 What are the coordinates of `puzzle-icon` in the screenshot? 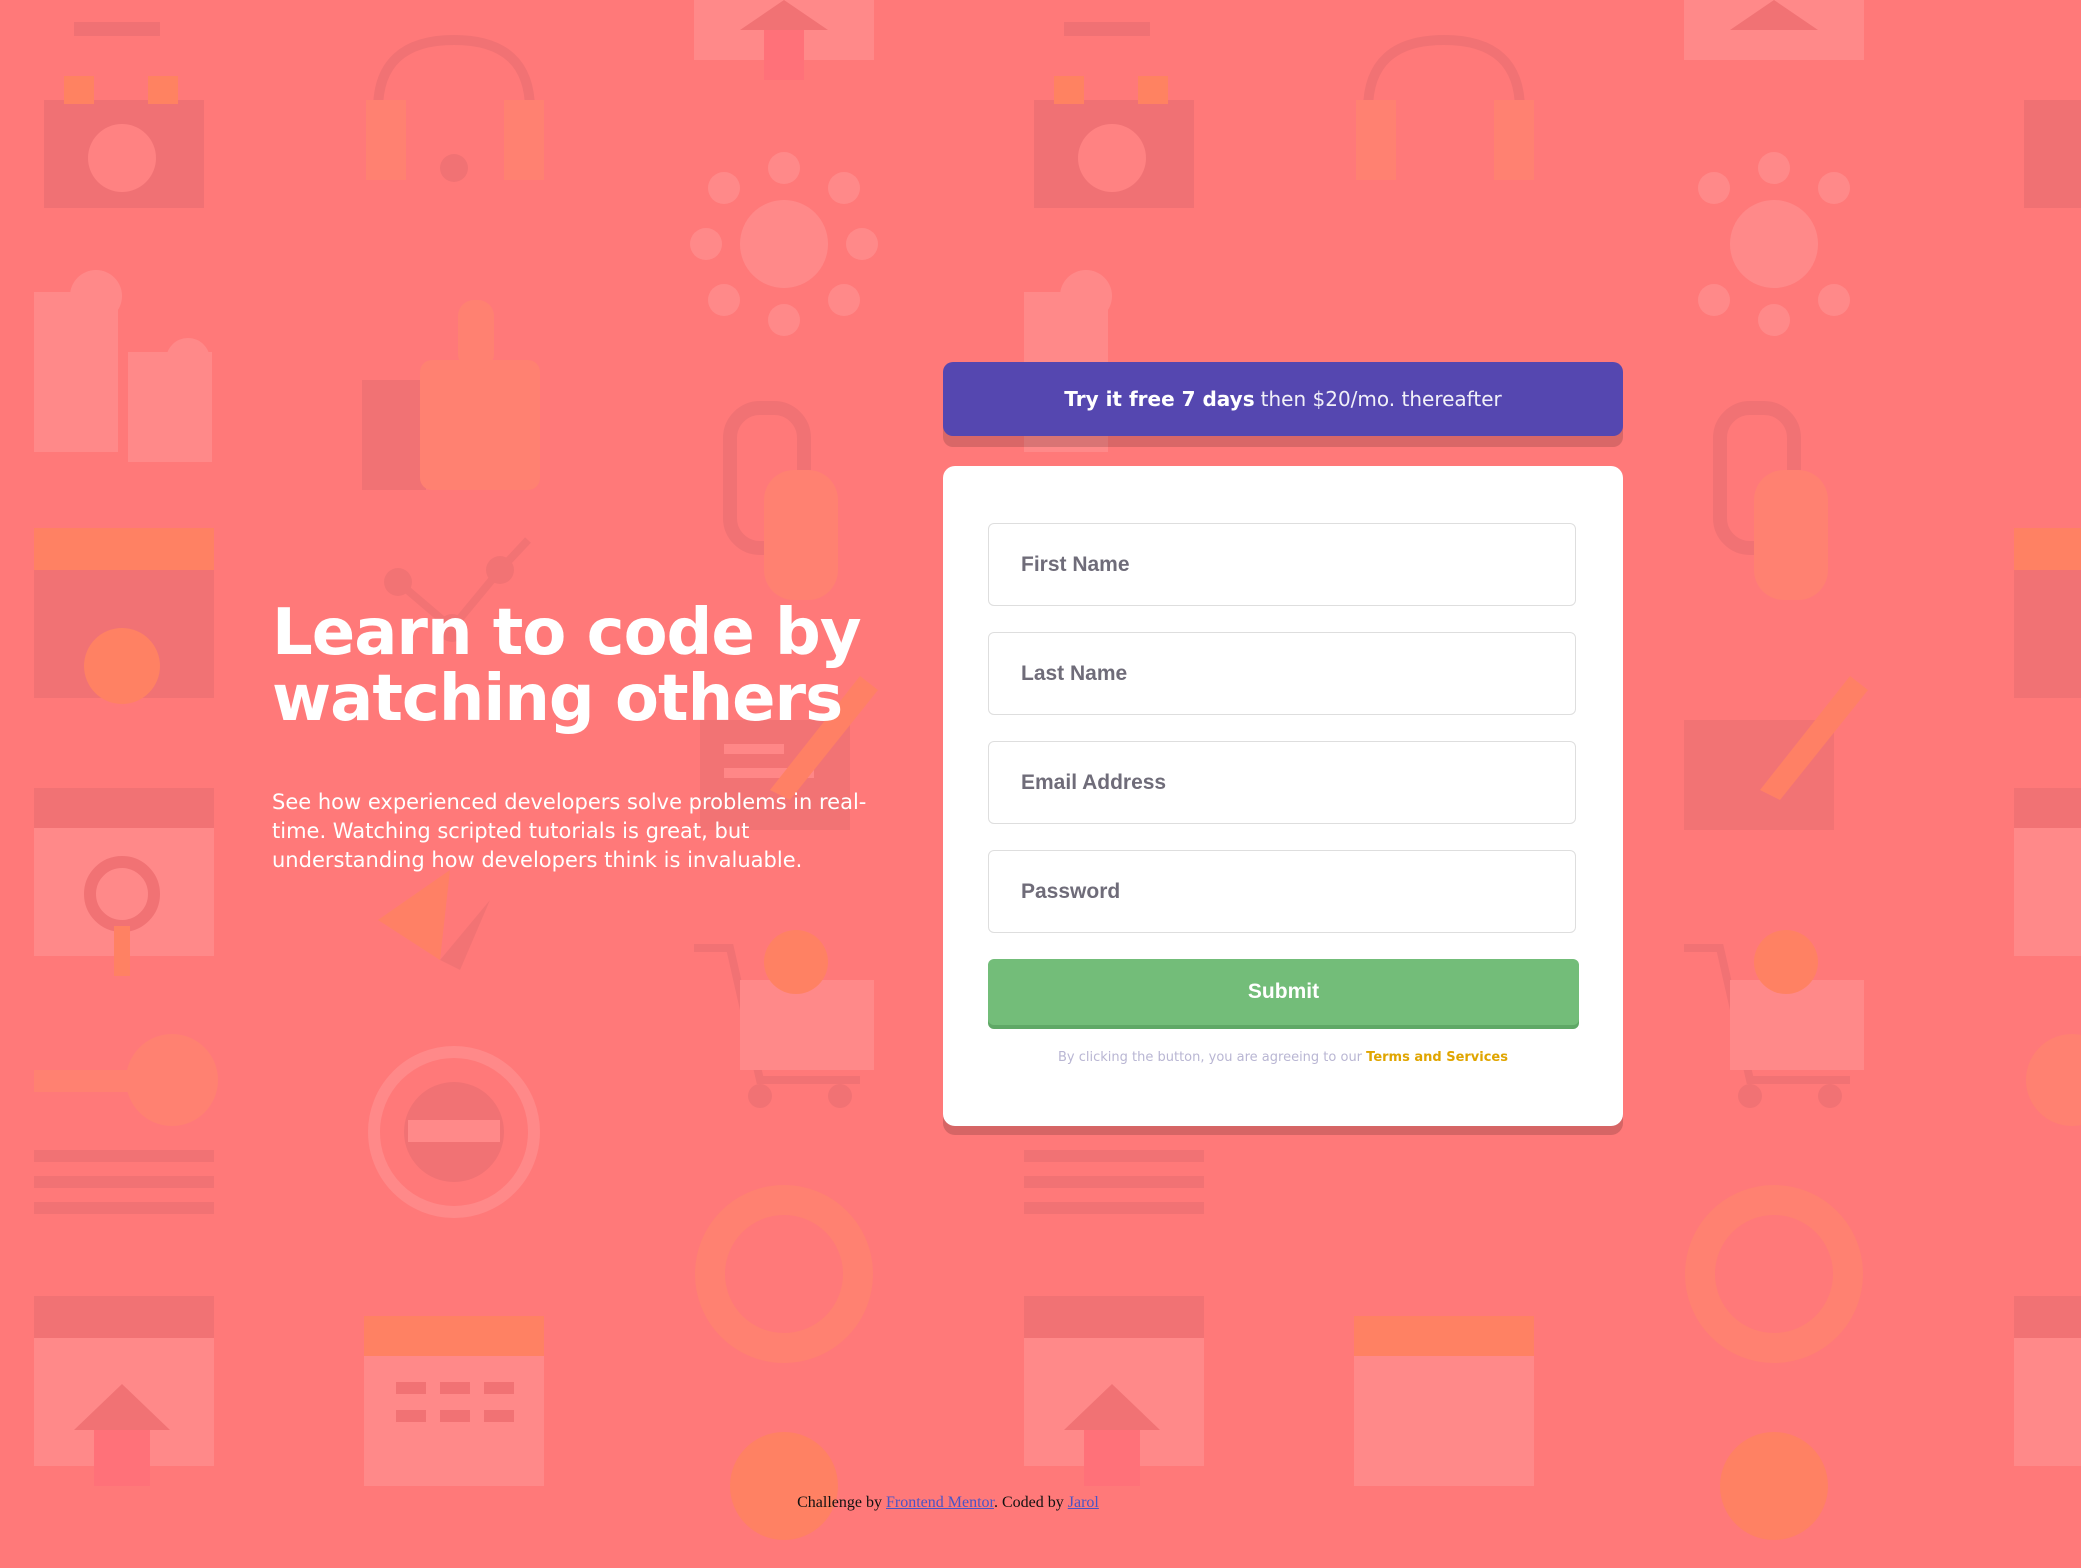 It's located at (123, 366).